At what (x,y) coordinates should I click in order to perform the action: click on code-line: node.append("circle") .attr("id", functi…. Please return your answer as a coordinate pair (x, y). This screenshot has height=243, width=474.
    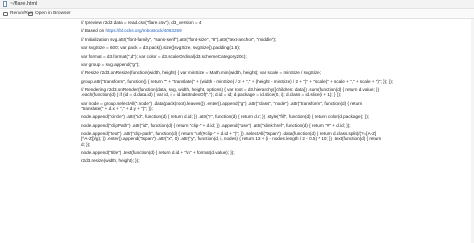
    Looking at the image, I should click on (272, 116).